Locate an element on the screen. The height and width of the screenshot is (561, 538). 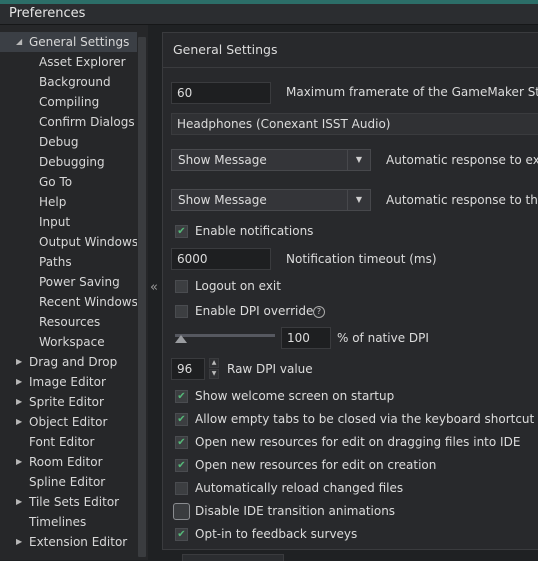
logout-on-exit-checkbox is located at coordinates (181, 286).